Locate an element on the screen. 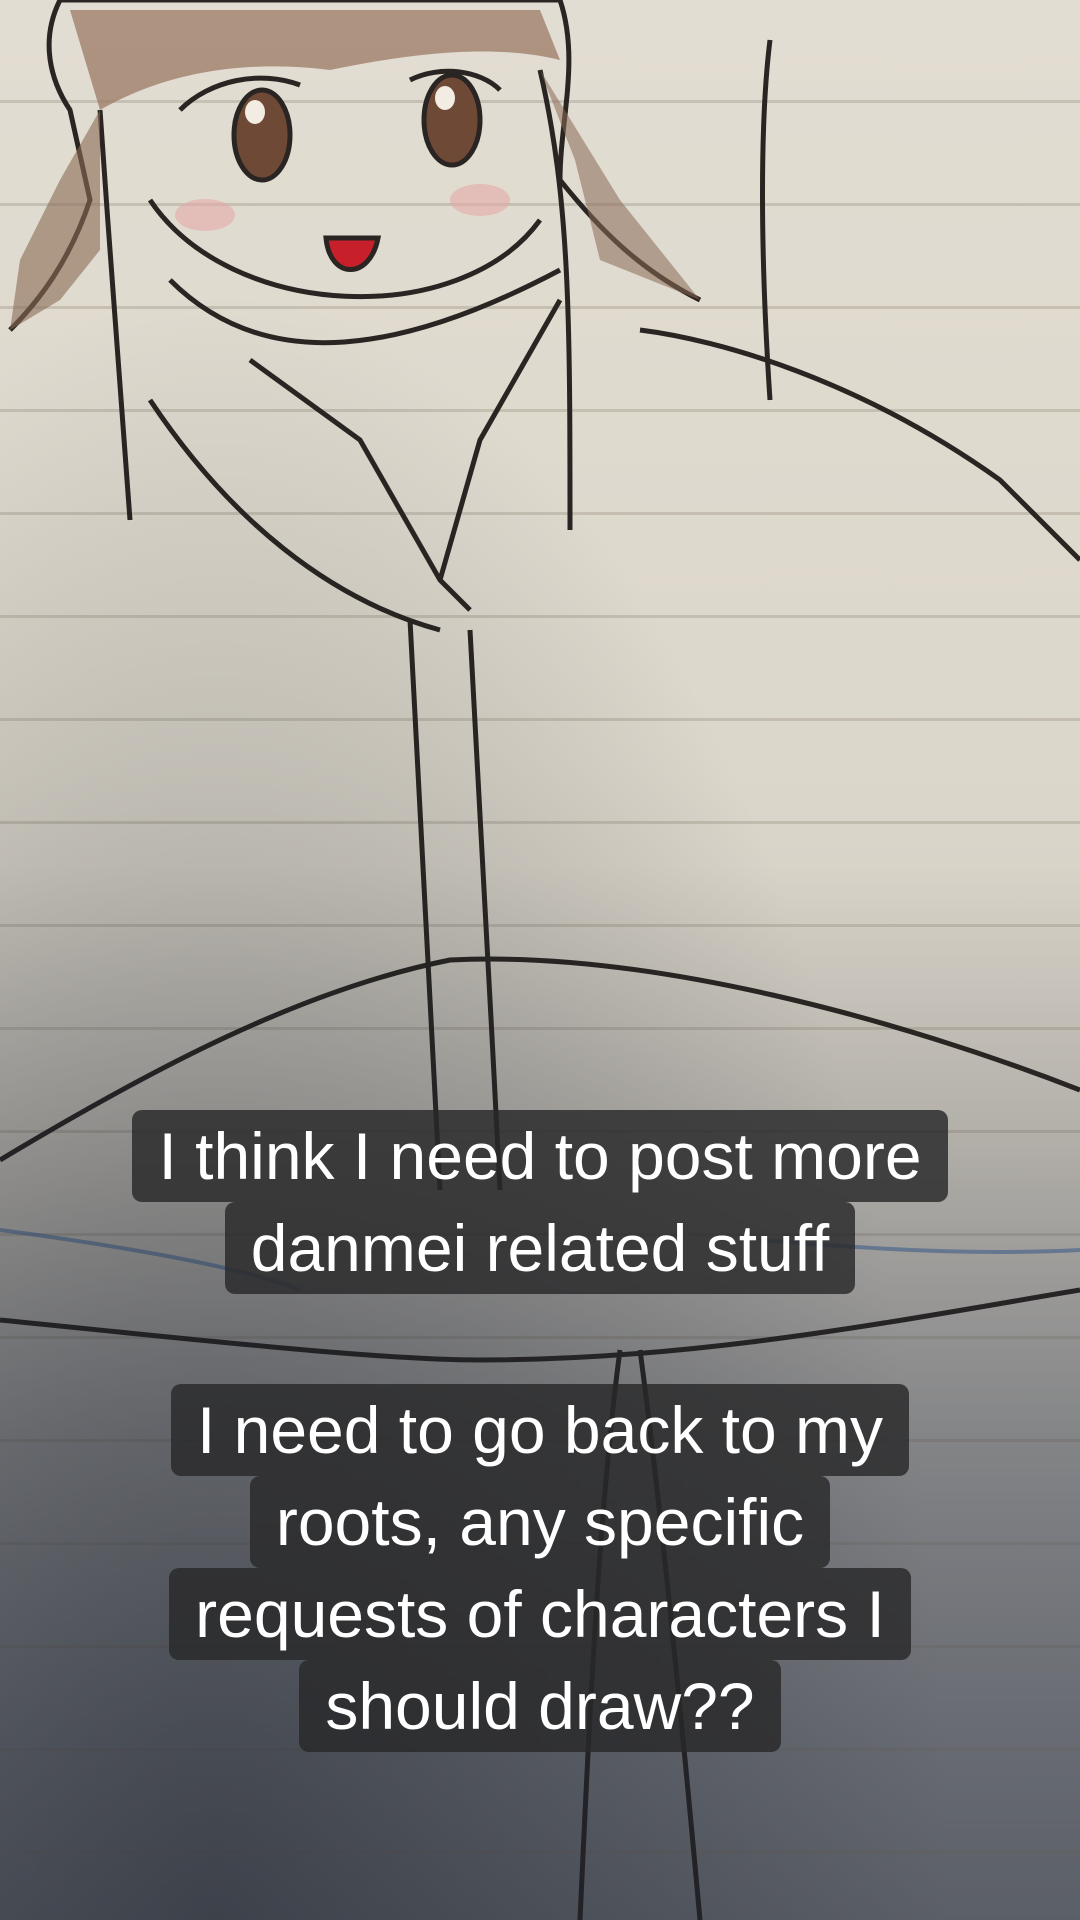  caption-2-line-2: roots, any specific is located at coordinates (540, 1522).